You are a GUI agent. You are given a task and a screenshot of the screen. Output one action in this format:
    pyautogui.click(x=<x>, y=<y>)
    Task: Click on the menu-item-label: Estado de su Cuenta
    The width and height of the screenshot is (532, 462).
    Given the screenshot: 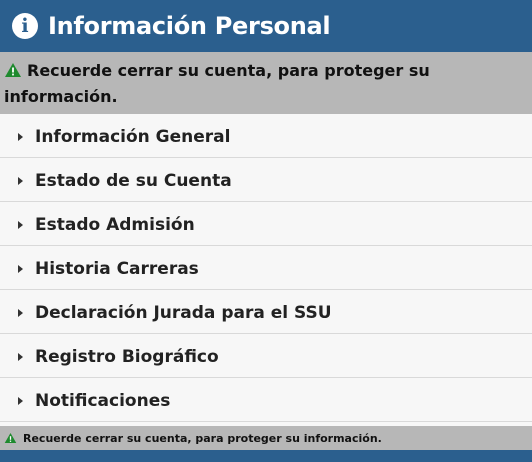 What is the action you would take?
    pyautogui.click(x=133, y=180)
    